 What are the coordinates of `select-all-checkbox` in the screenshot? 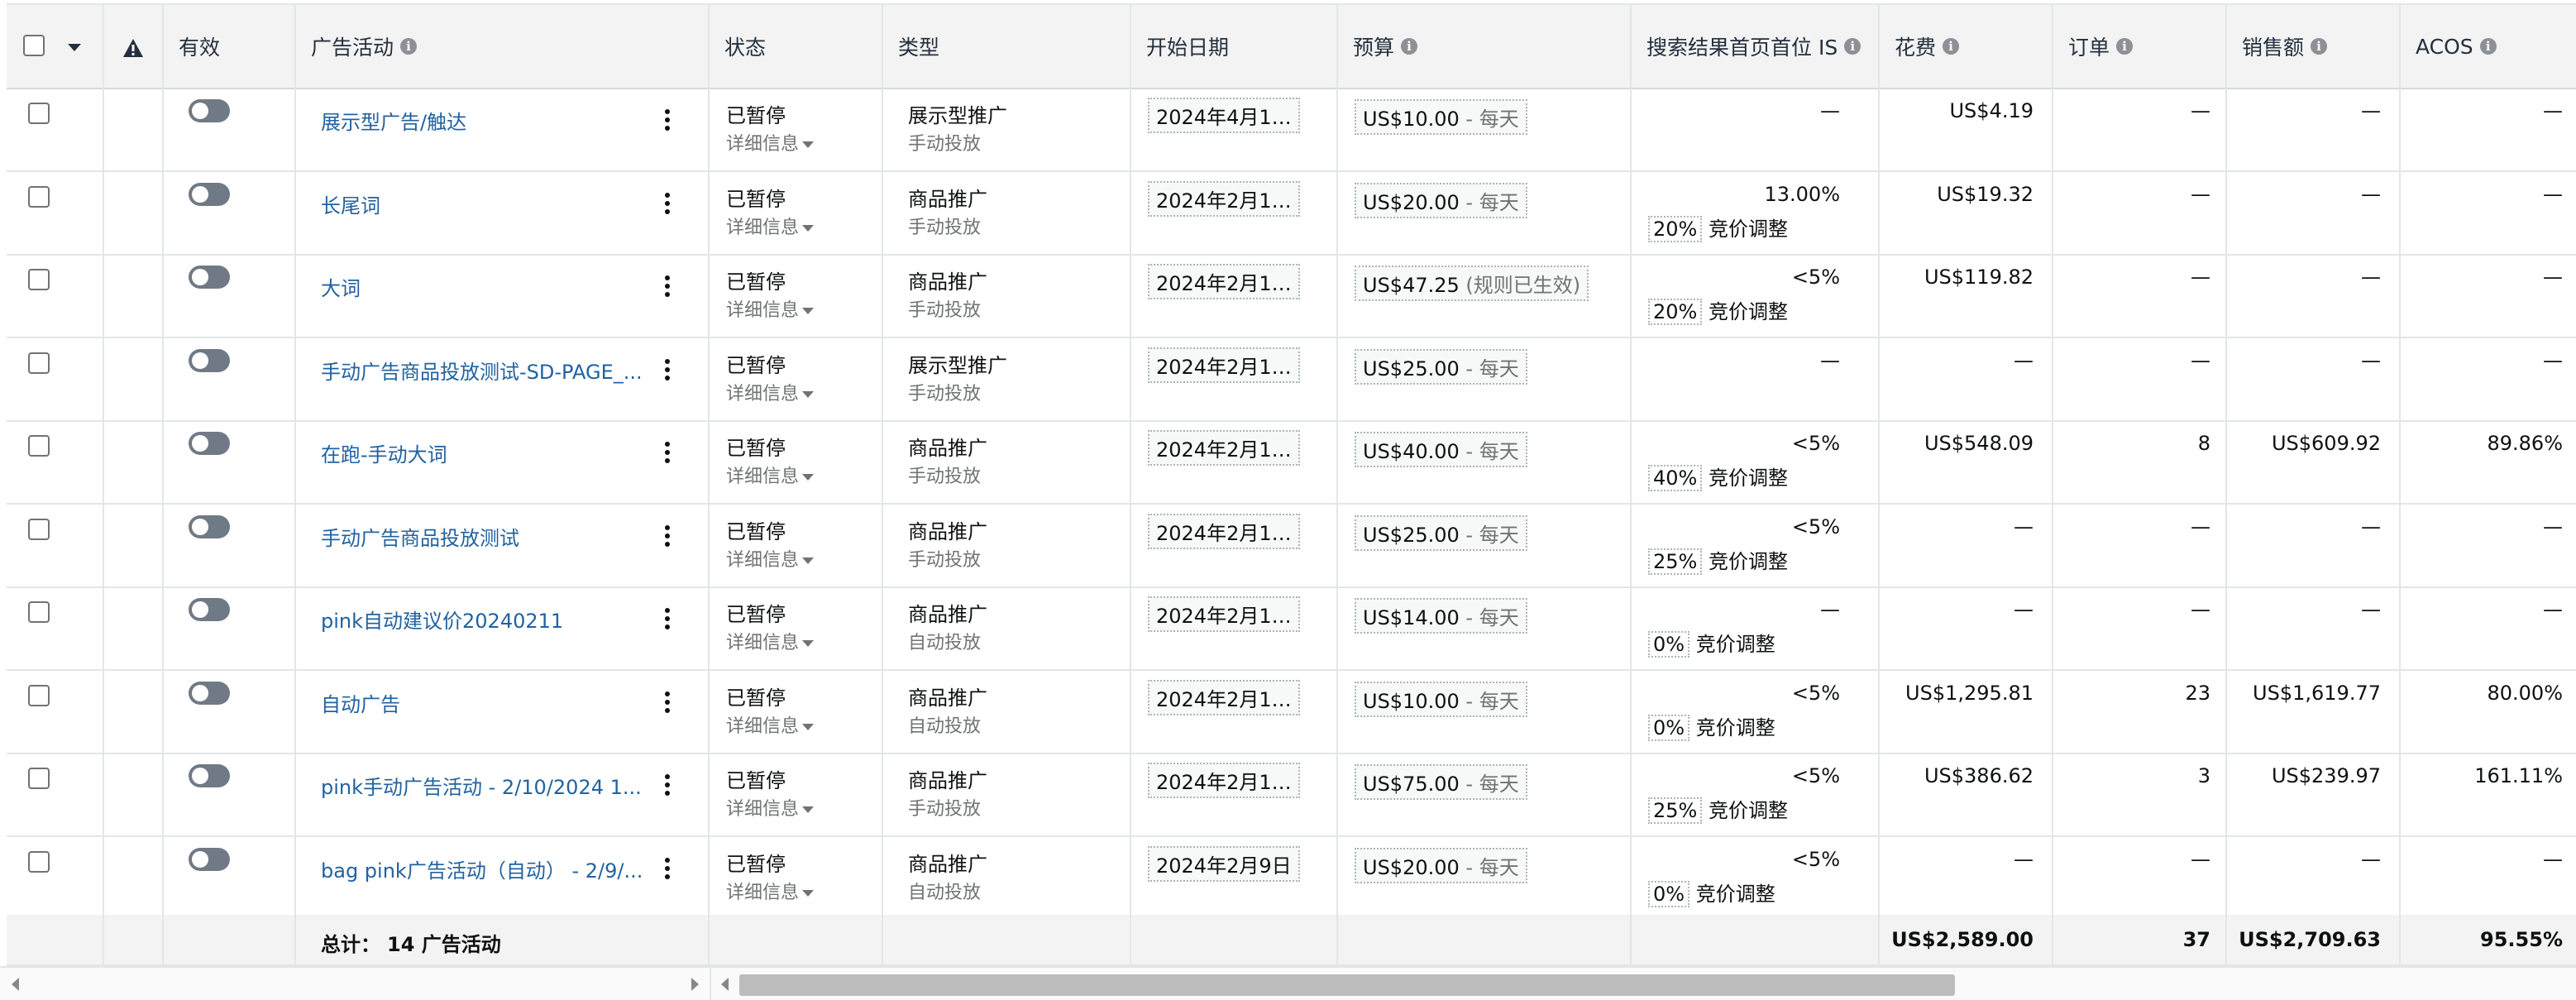 It's located at (34, 46).